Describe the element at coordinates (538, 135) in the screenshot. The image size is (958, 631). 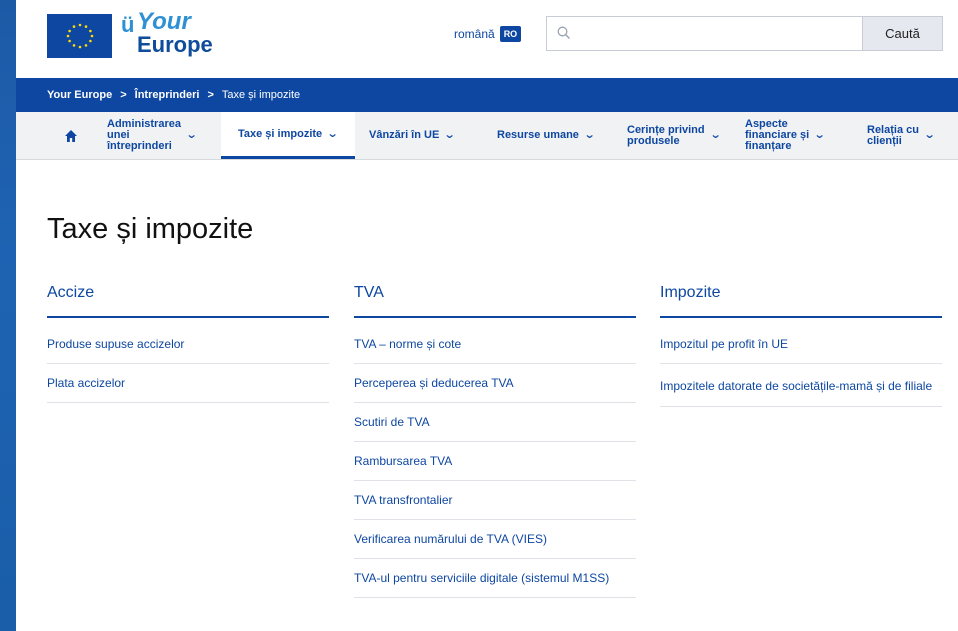
I see `nav-item-label: Resurse umane` at that location.